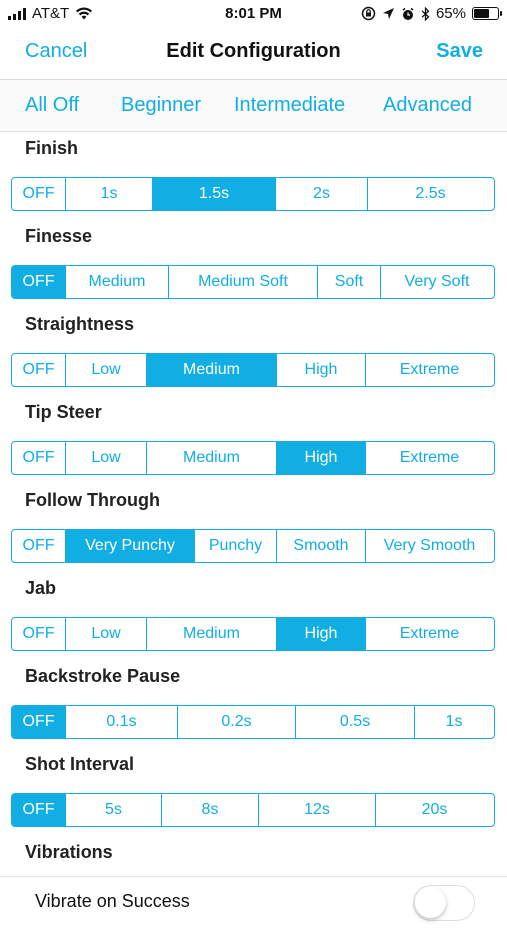  Describe the element at coordinates (427, 105) in the screenshot. I see `preset-advanced-button: Advanced` at that location.